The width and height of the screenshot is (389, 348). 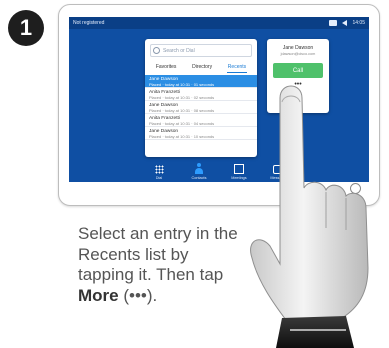 I want to click on camera-icon, so click(x=333, y=23).